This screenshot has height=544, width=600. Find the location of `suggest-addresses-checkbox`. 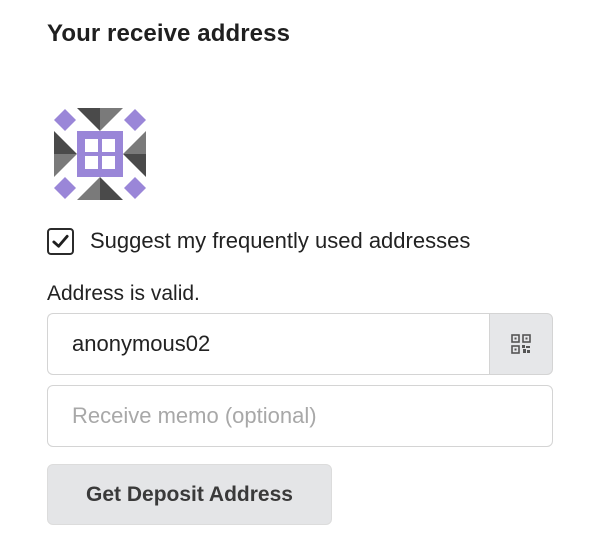

suggest-addresses-checkbox is located at coordinates (60, 241).